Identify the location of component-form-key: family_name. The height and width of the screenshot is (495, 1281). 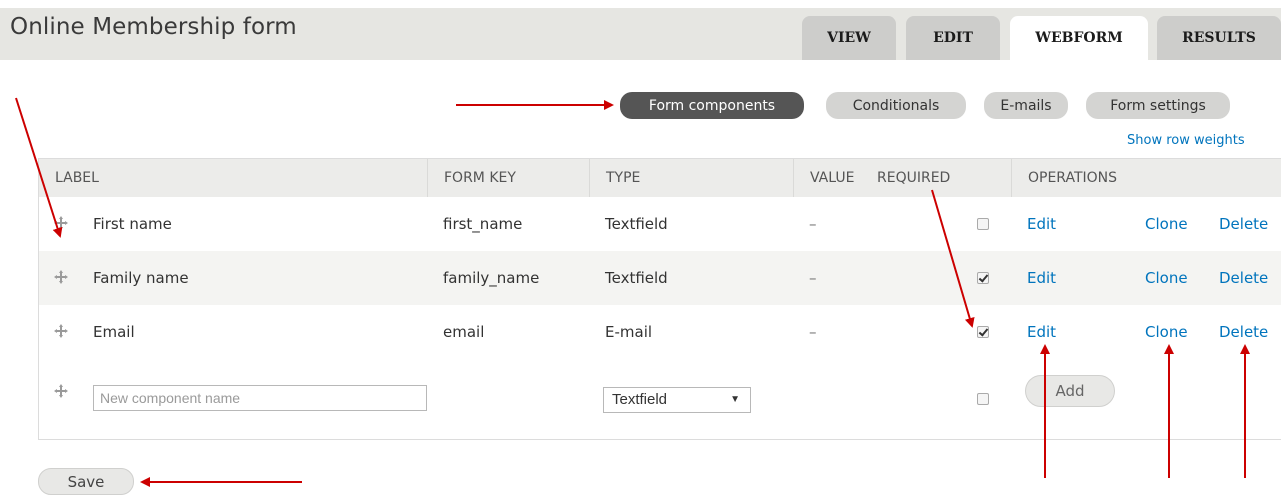
(491, 278).